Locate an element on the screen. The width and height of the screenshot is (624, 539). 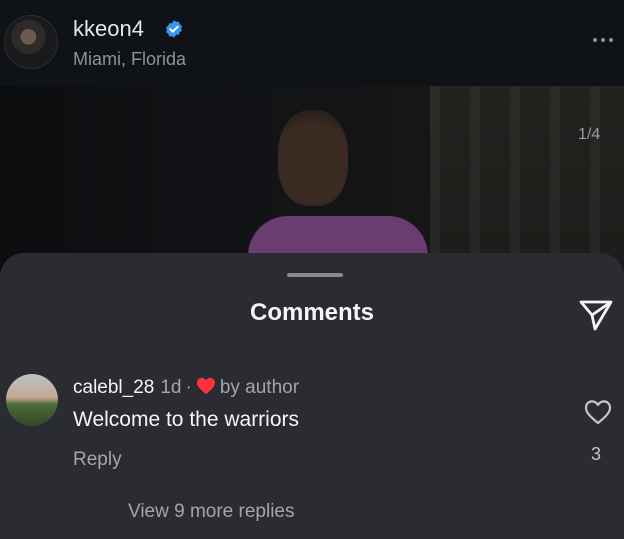
commenter-username: calebl_28 is located at coordinates (113, 387).